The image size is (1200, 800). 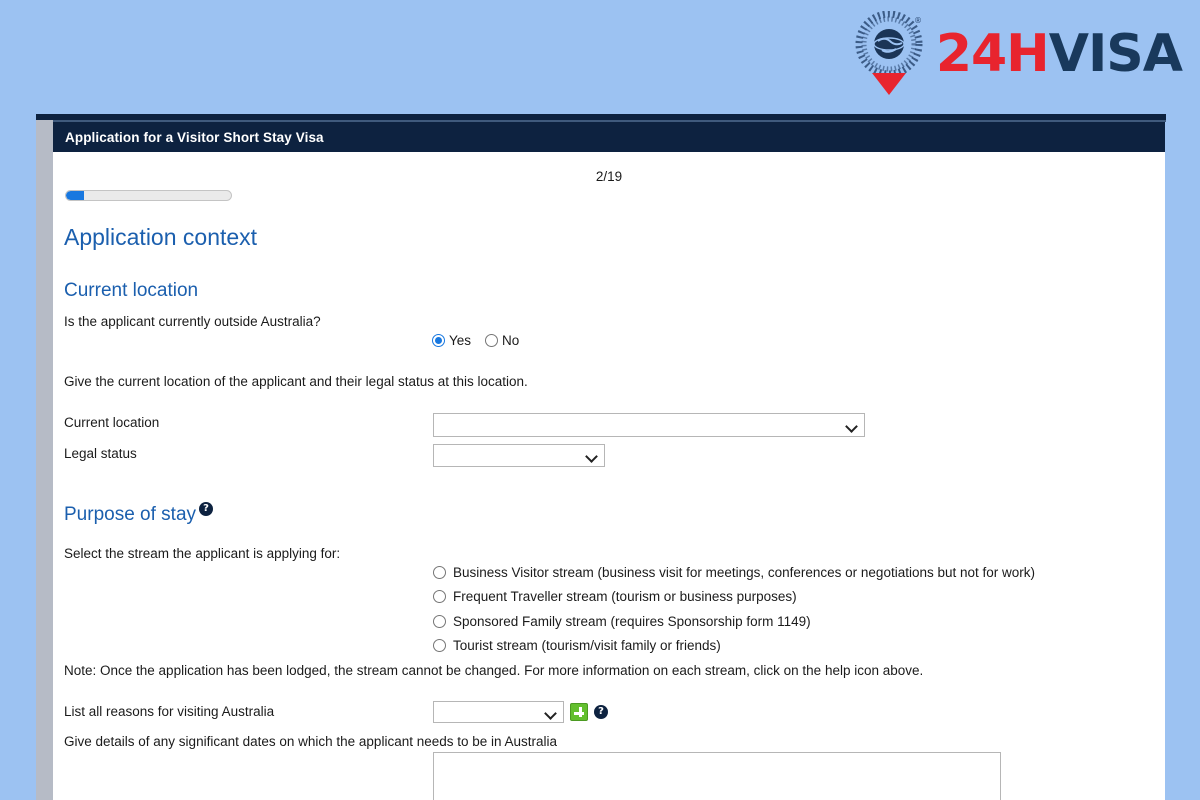 I want to click on radio-input-tourist, so click(x=439, y=646).